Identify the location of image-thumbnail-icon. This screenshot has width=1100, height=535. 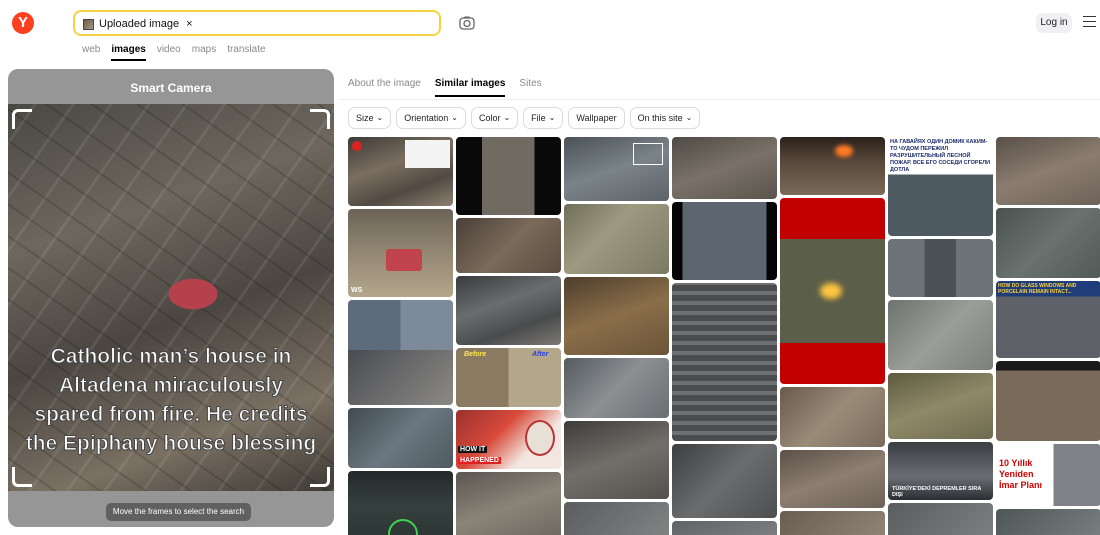
(88, 24).